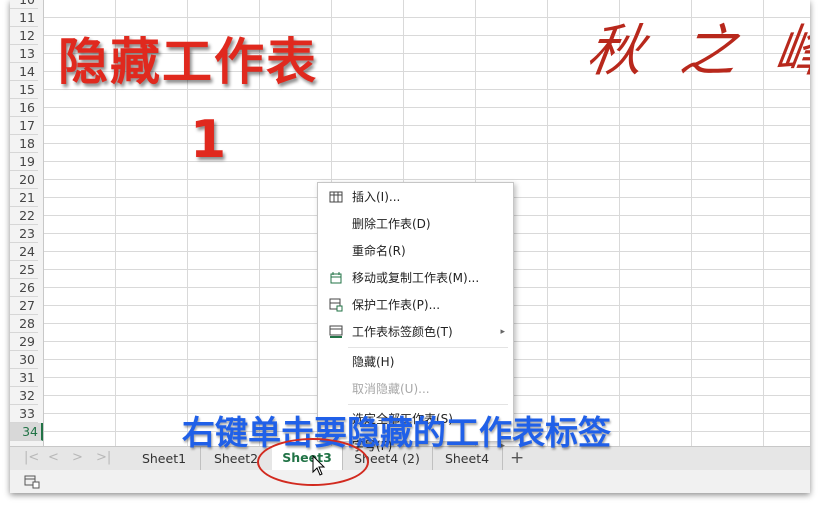  What do you see at coordinates (24, 306) in the screenshot?
I see `row-number: 27` at bounding box center [24, 306].